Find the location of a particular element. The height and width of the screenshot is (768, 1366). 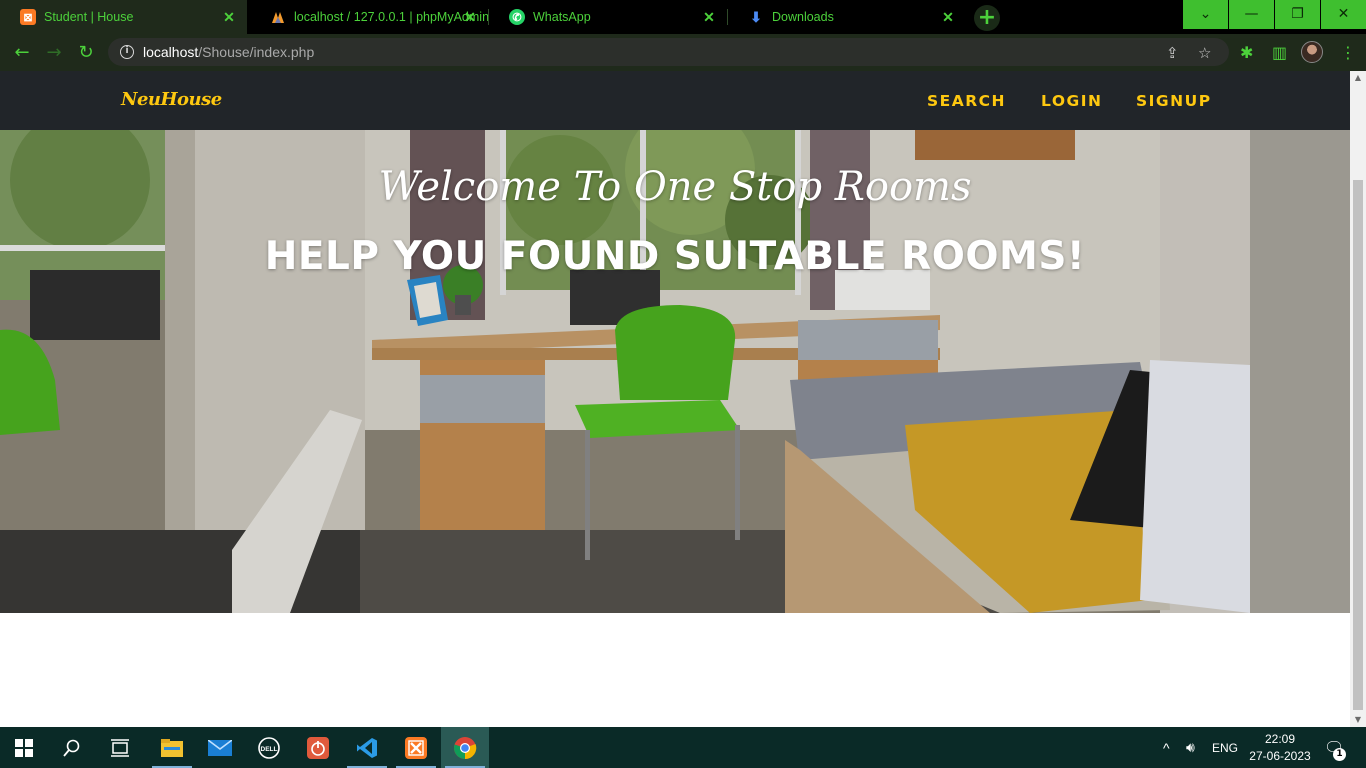

show-hidden-icons-button: ^ is located at coordinates (1166, 747).